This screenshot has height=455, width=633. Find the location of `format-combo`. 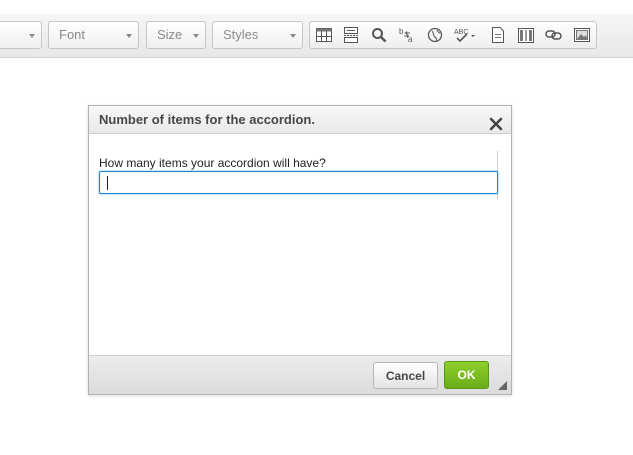

format-combo is located at coordinates (21, 35).